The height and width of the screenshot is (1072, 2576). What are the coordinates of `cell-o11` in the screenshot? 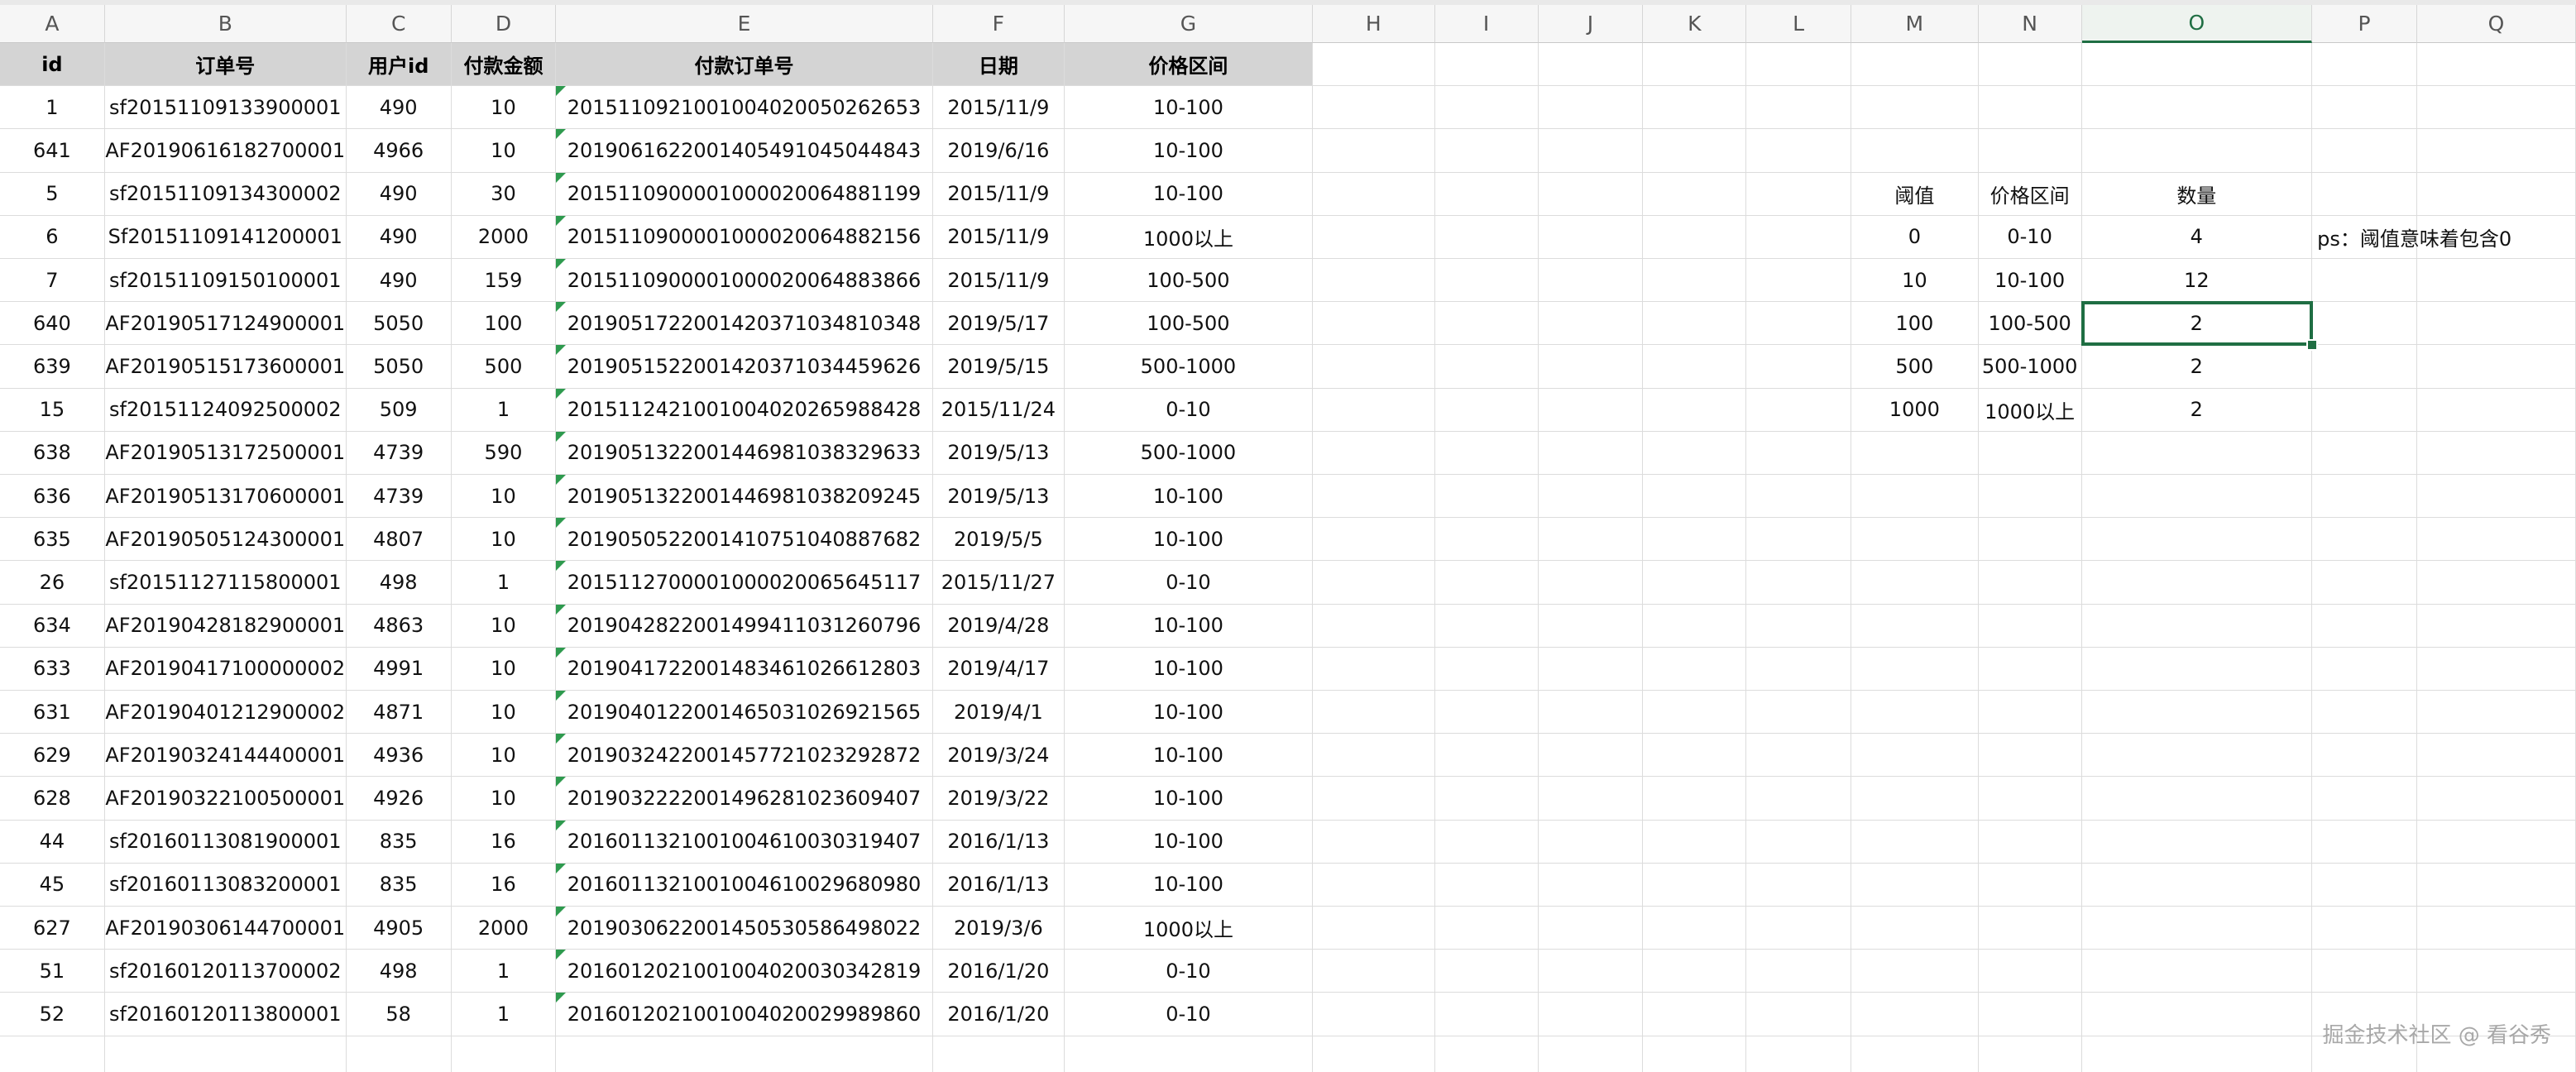 It's located at (2197, 497).